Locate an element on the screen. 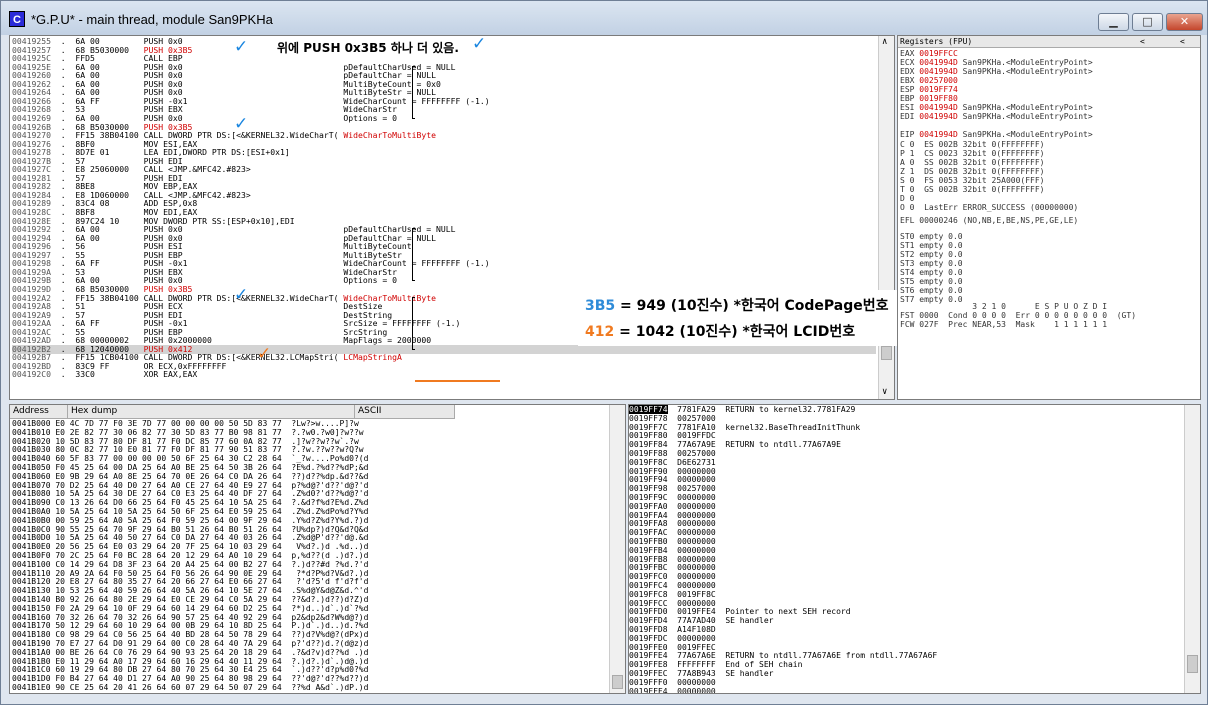  col-hex: Hex dump is located at coordinates (211, 412).